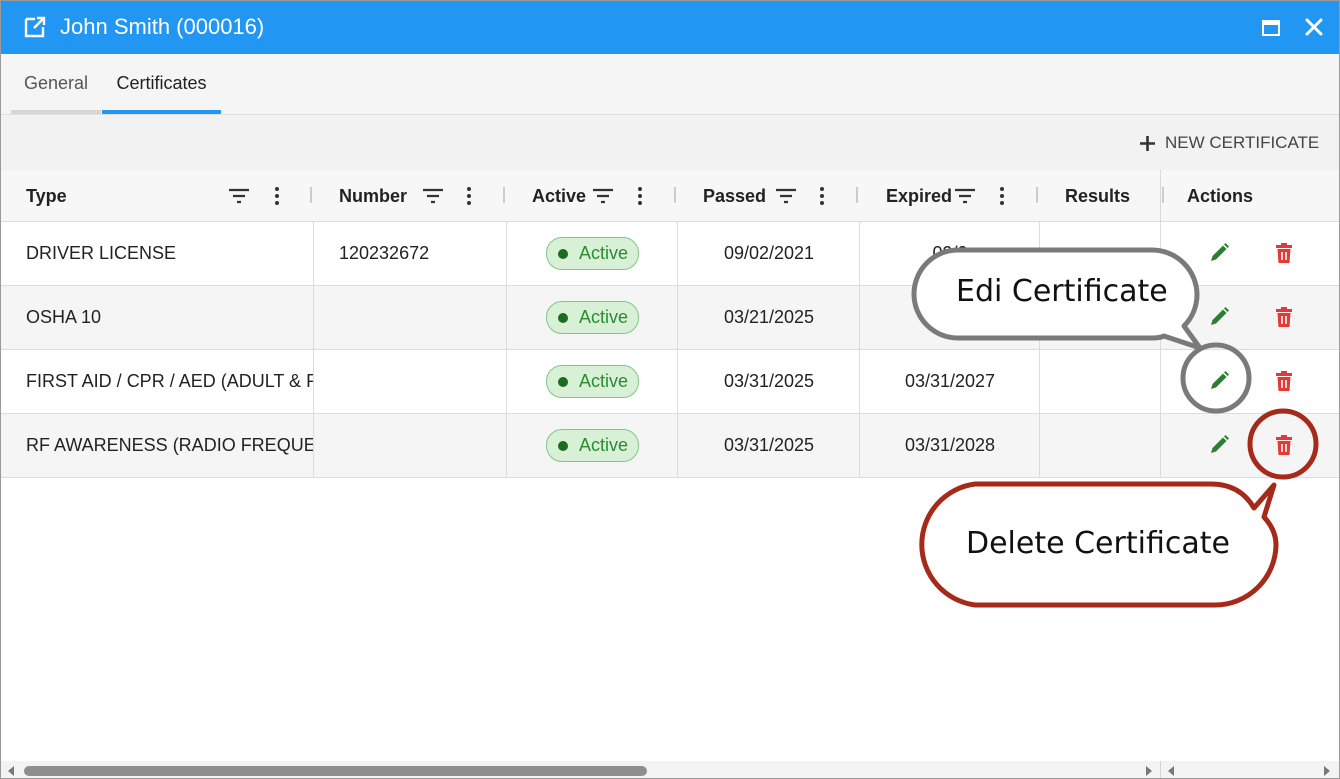  What do you see at coordinates (161, 84) in the screenshot?
I see `tab-certificates: Certificates` at bounding box center [161, 84].